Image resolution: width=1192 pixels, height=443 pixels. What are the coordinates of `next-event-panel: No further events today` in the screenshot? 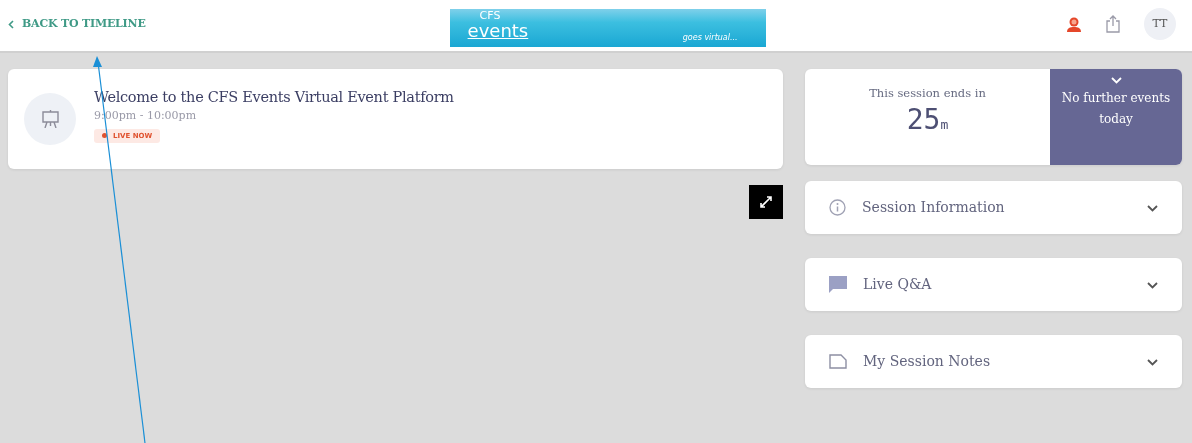 It's located at (1116, 117).